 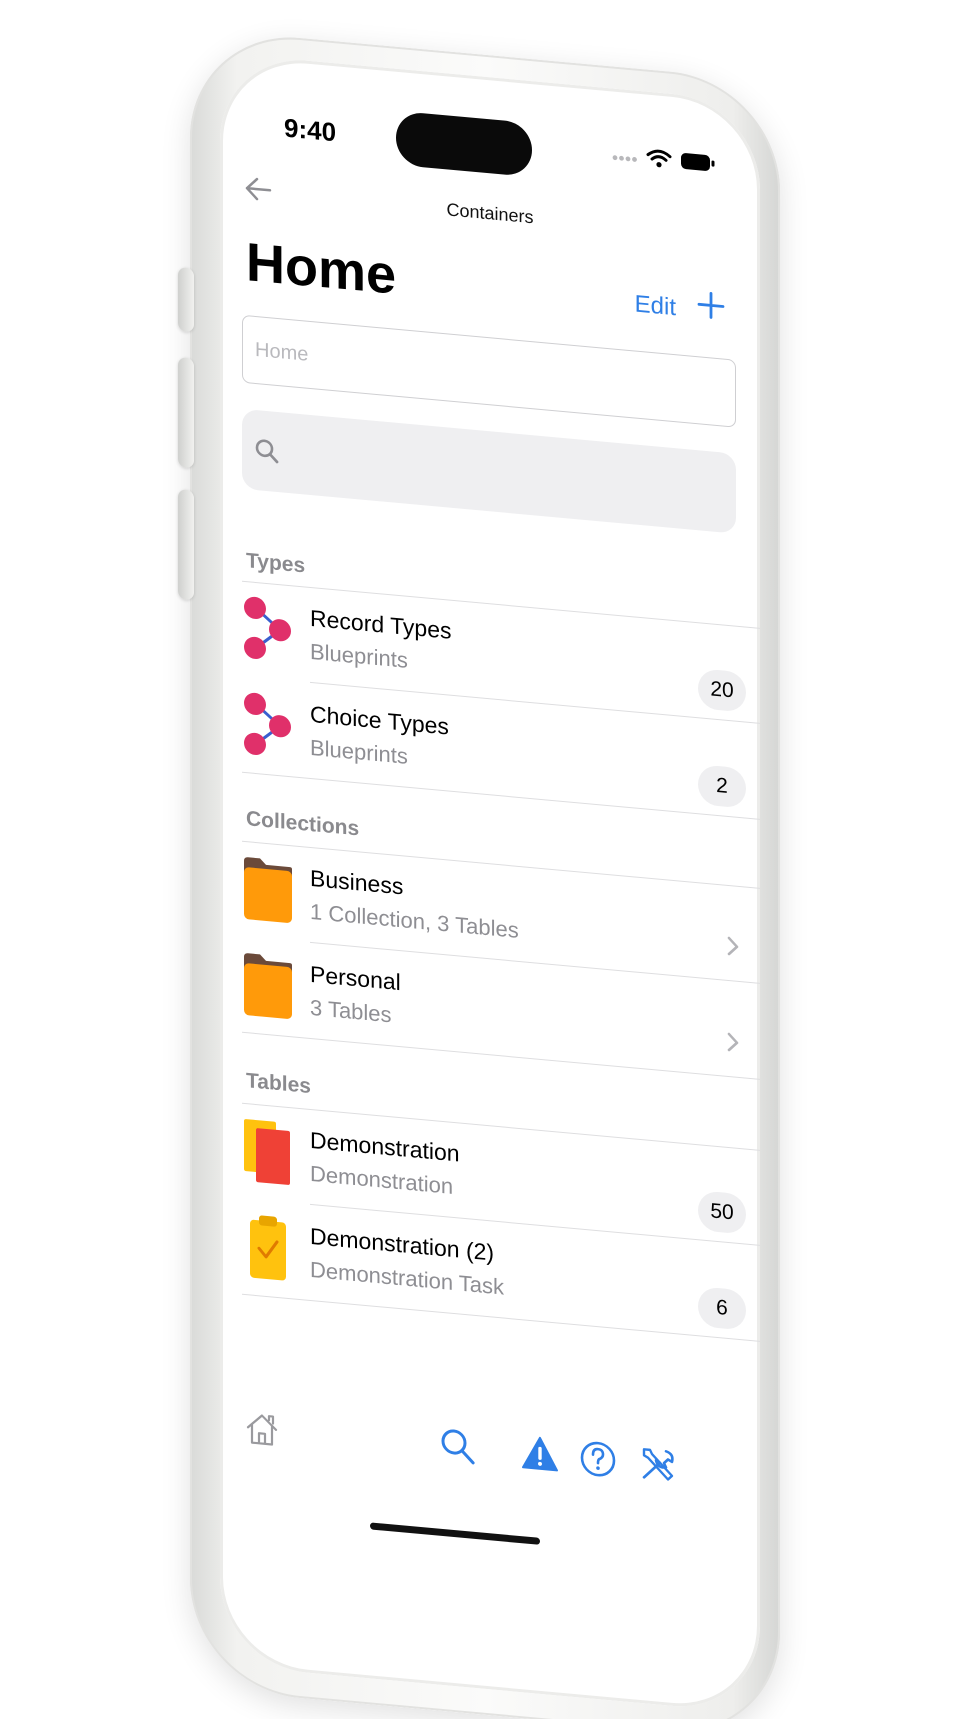 What do you see at coordinates (276, 563) in the screenshot?
I see `section-header-types: Types` at bounding box center [276, 563].